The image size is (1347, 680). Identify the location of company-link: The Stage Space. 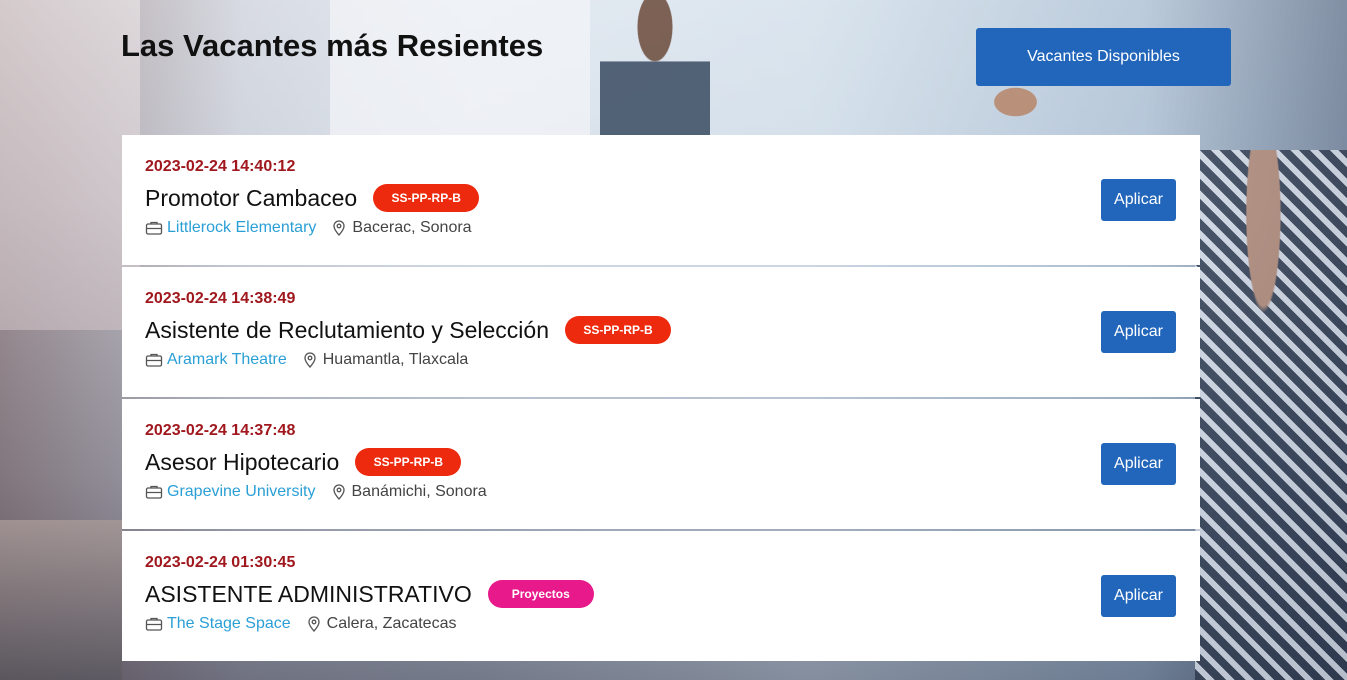
(229, 624).